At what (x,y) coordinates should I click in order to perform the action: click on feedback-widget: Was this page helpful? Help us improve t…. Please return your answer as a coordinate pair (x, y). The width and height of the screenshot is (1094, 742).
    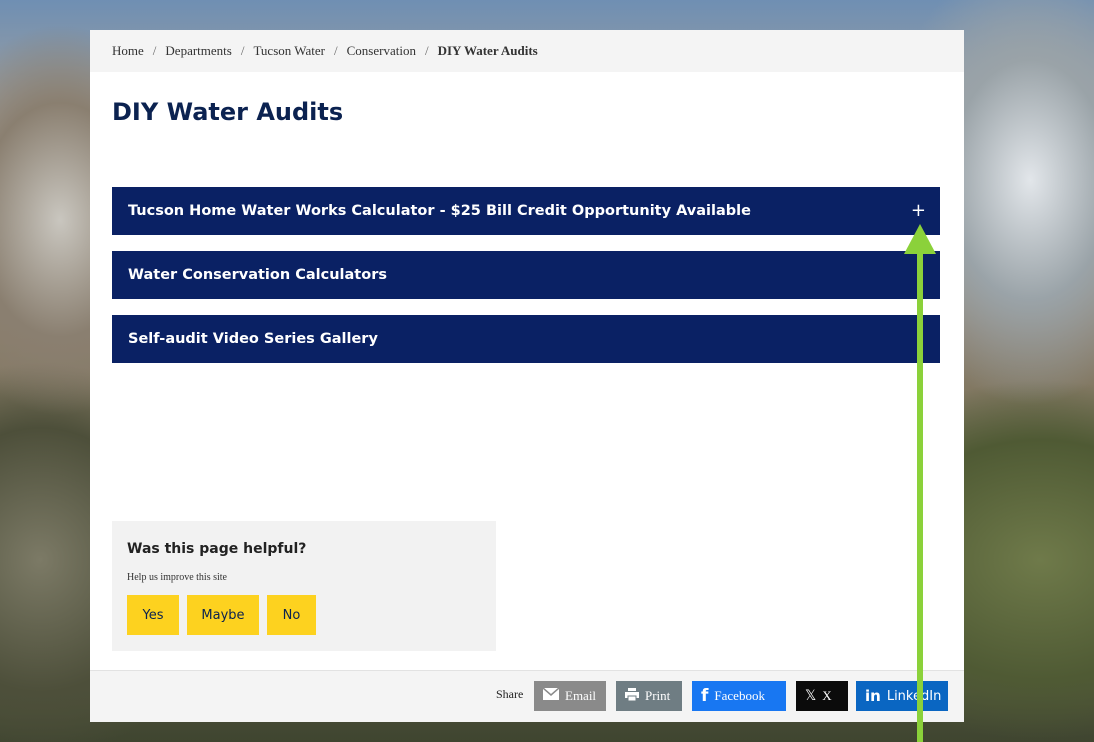
    Looking at the image, I should click on (304, 586).